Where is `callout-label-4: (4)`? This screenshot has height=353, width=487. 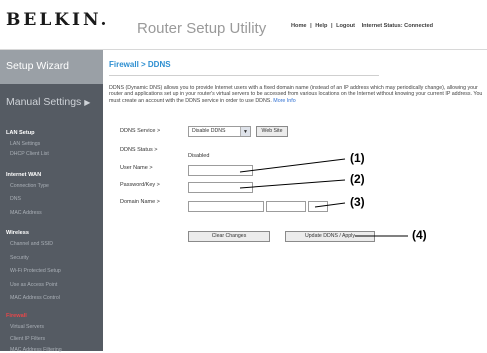
callout-label-4: (4) is located at coordinates (419, 235).